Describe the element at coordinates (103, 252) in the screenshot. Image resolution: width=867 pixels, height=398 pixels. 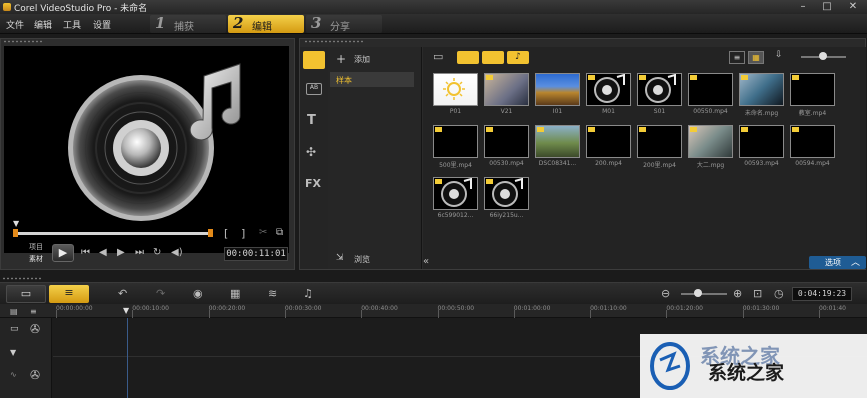
I see `previous-frame-icon: ◀` at that location.